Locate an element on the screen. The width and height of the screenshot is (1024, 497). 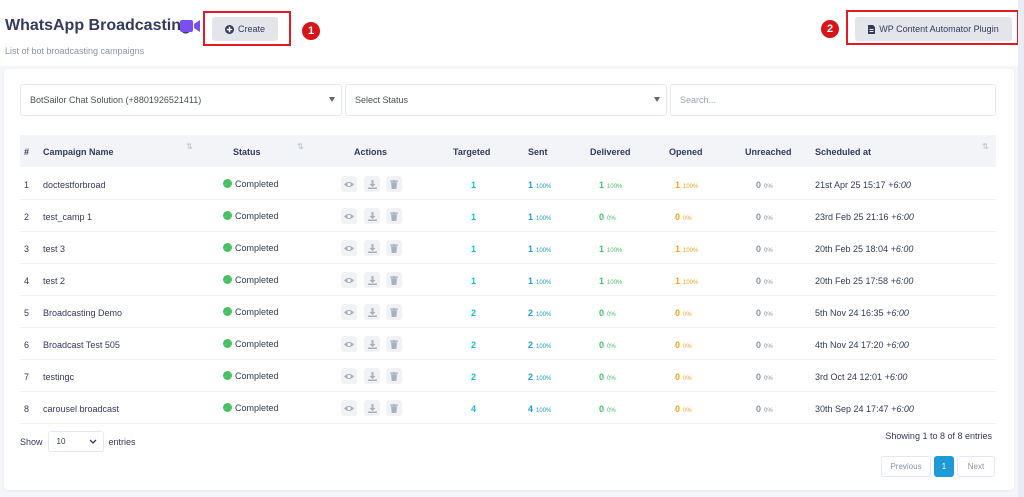
col-status: Status is located at coordinates (247, 152).